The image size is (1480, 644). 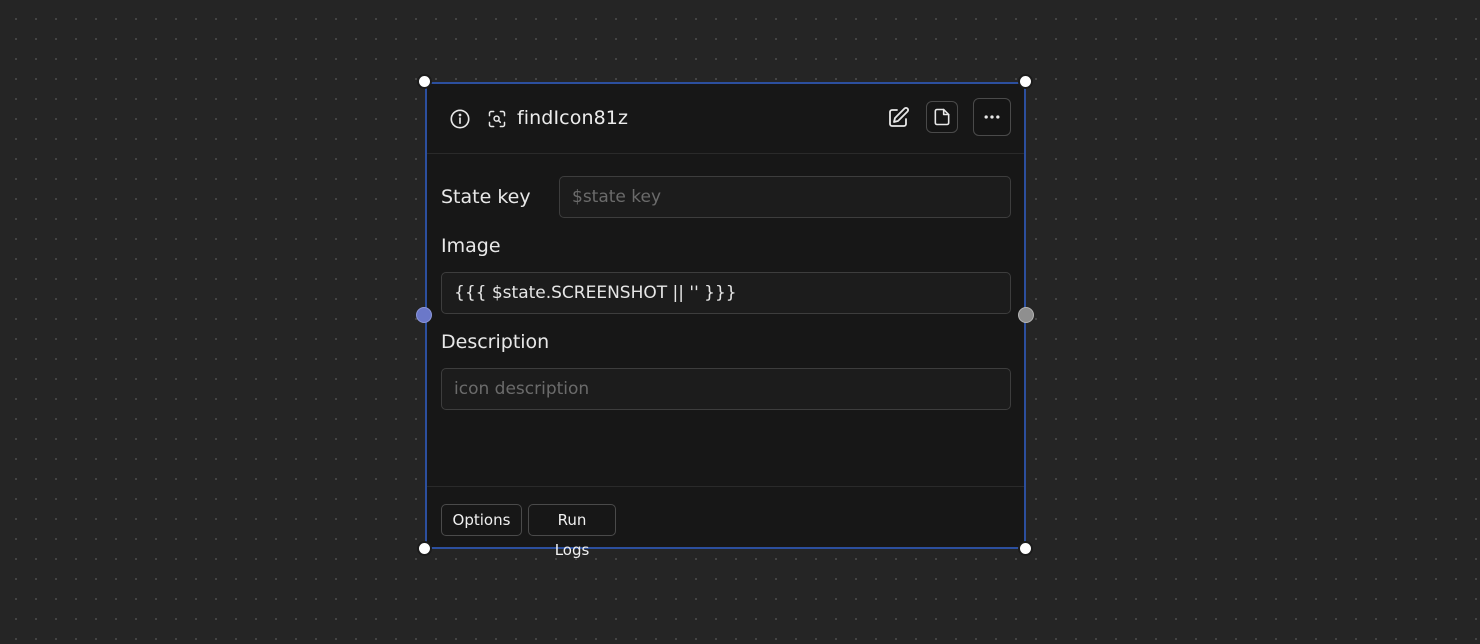 What do you see at coordinates (495, 342) in the screenshot?
I see `description-label: Description` at bounding box center [495, 342].